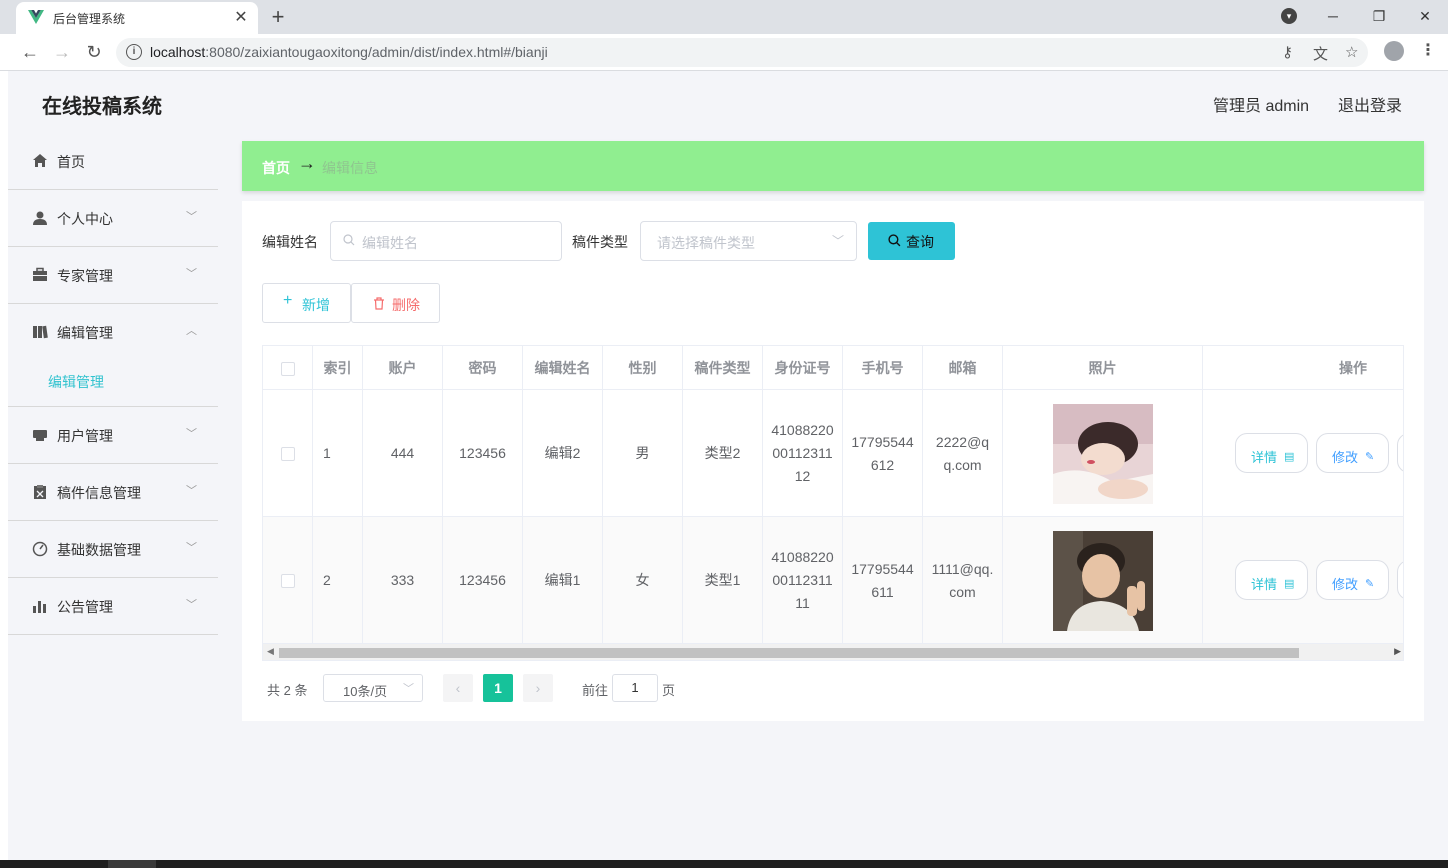 The height and width of the screenshot is (868, 1448). Describe the element at coordinates (1320, 53) in the screenshot. I see `translate-icon: 文` at that location.